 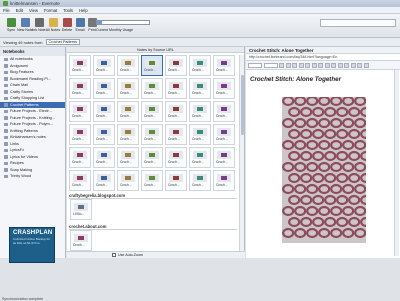 I want to click on align-right-icon, so click(x=320, y=65).